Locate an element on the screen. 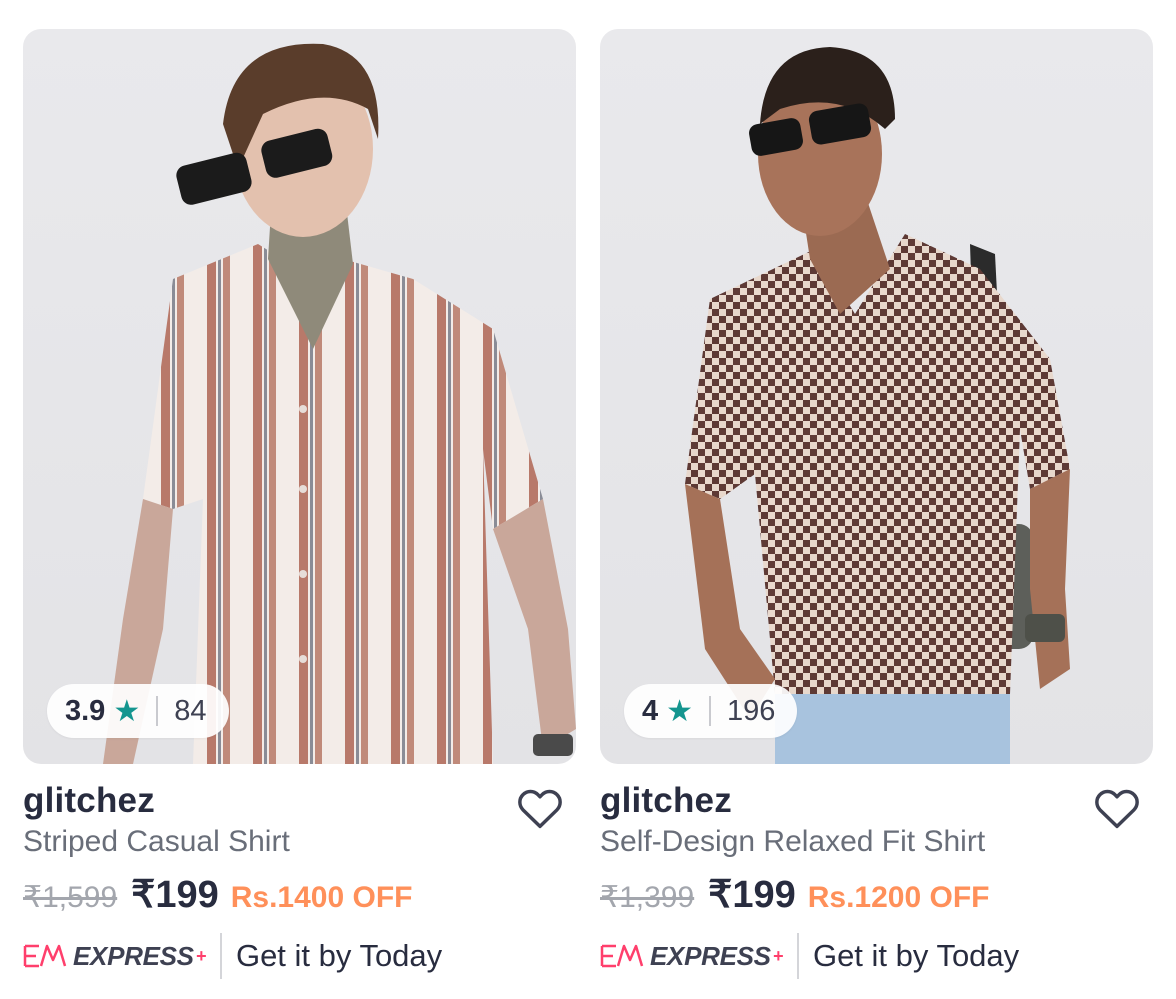  rating-badge: 4 ★ 196 is located at coordinates (711, 711).